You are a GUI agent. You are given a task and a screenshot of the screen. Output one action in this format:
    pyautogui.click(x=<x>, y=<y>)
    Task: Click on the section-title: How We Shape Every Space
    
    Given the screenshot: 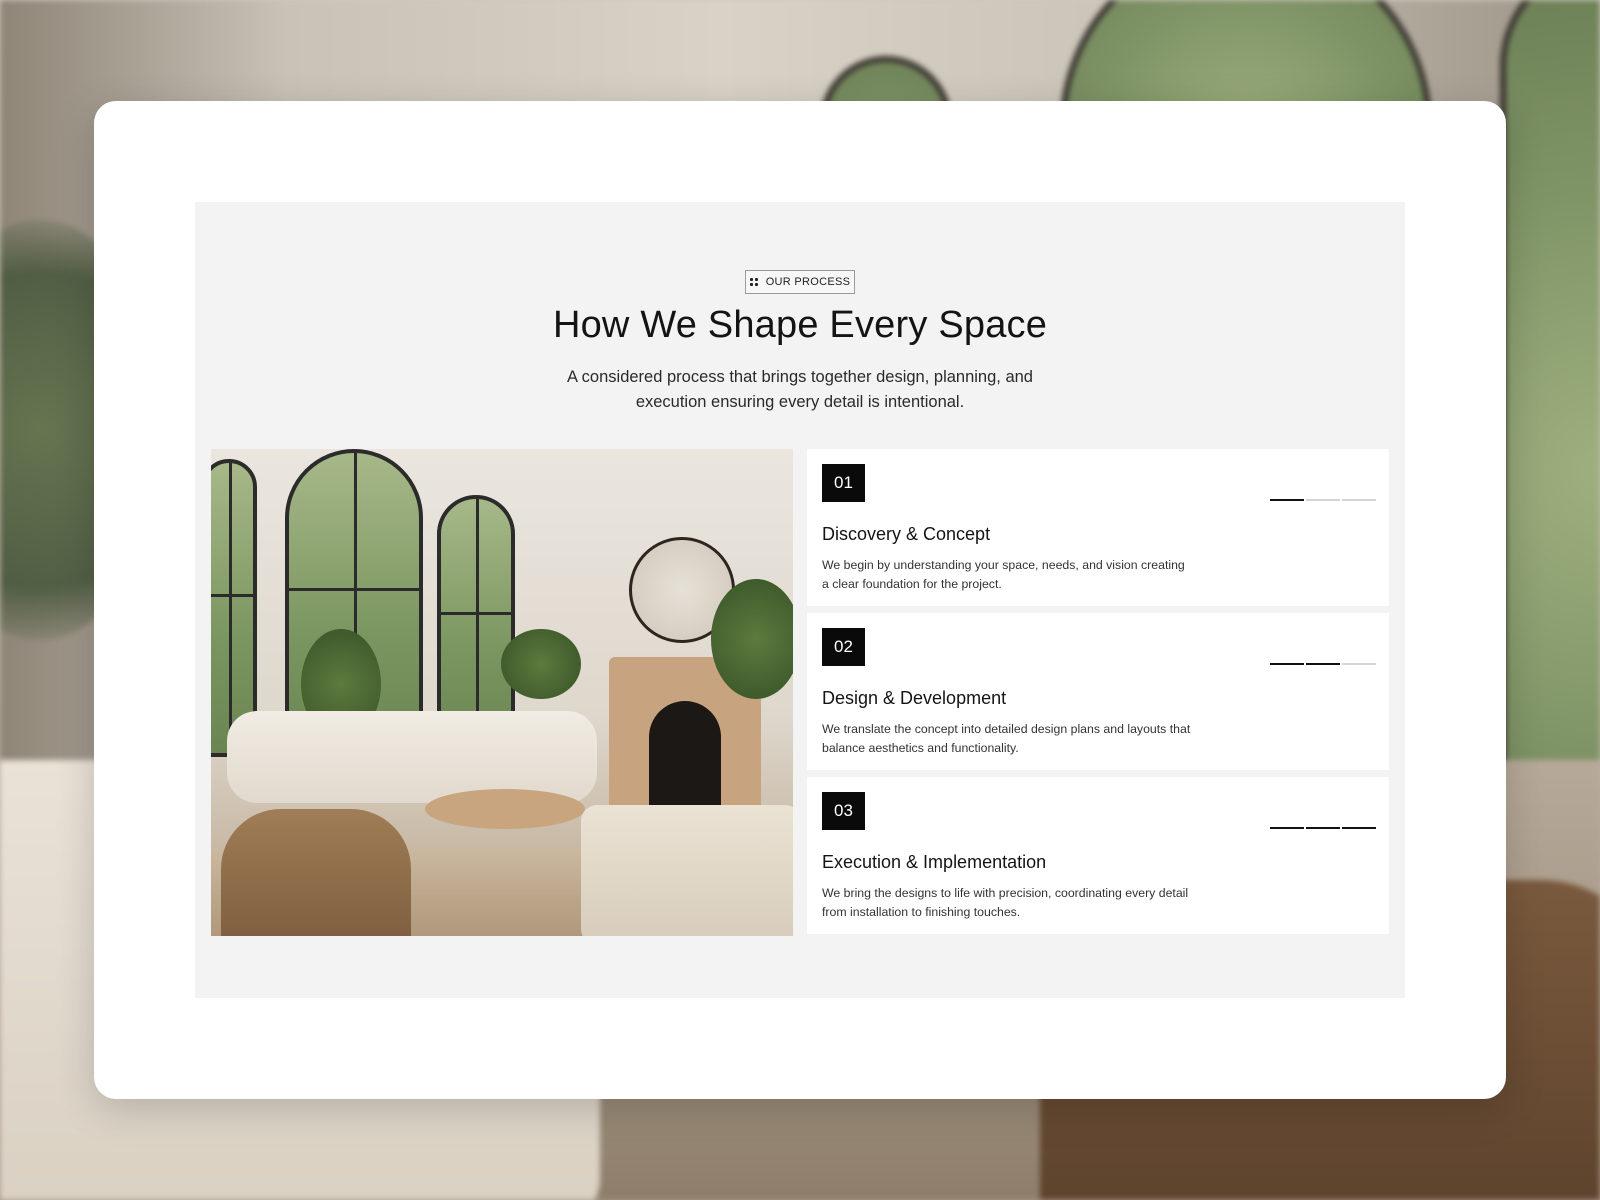 What is the action you would take?
    pyautogui.click(x=800, y=325)
    